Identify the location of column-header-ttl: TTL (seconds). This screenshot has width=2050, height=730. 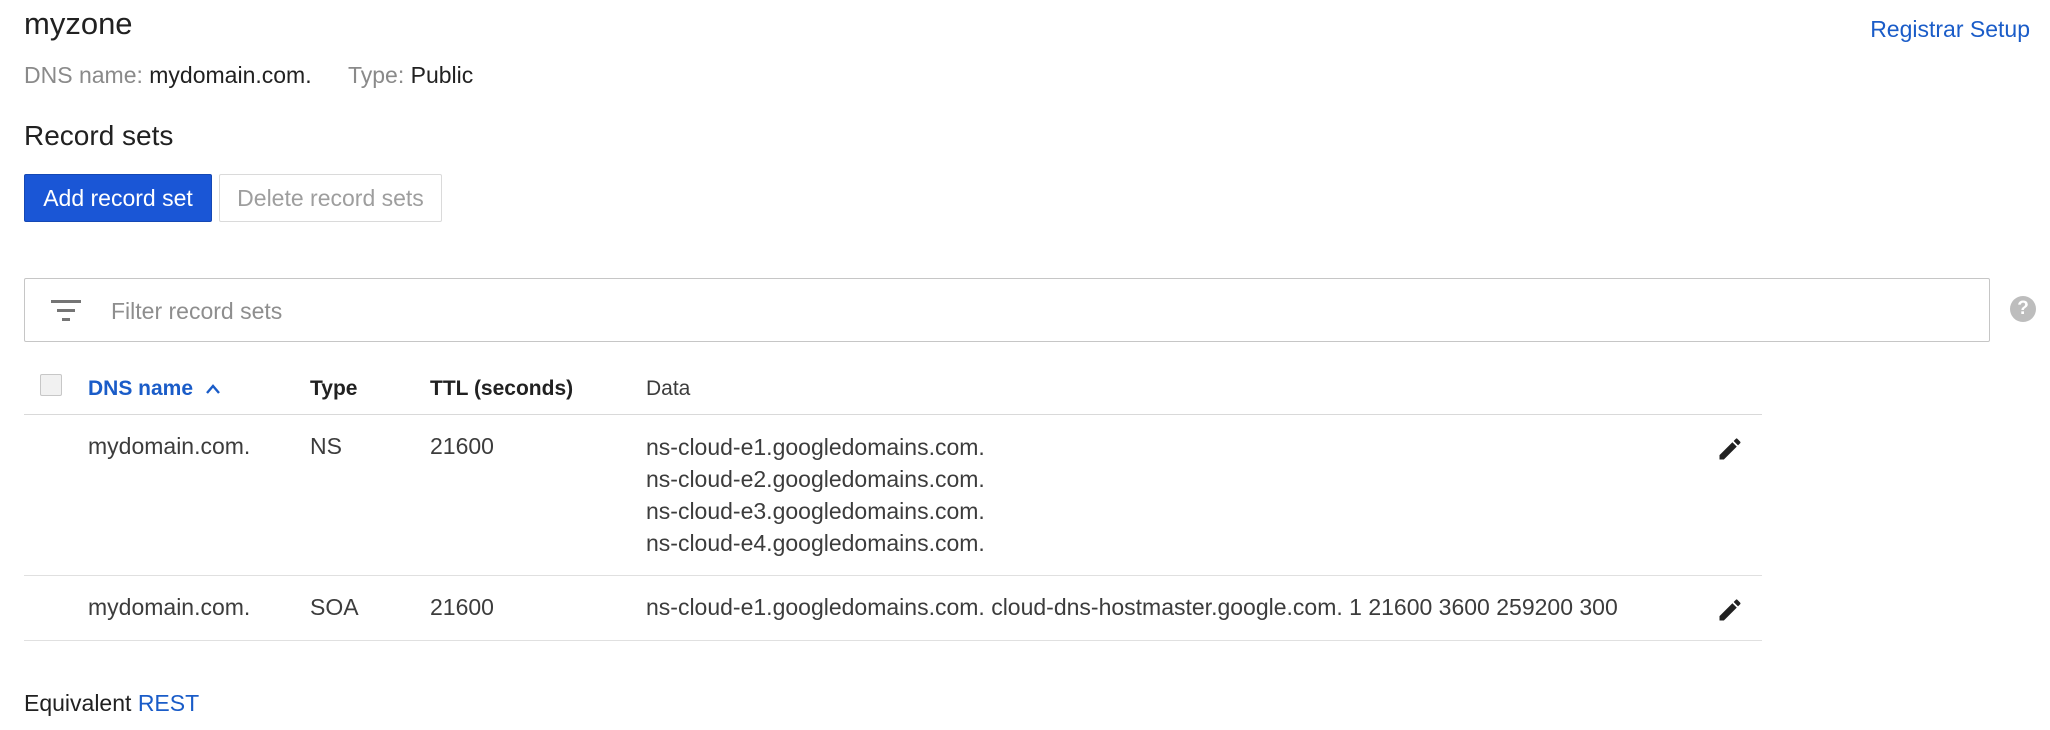
(501, 389).